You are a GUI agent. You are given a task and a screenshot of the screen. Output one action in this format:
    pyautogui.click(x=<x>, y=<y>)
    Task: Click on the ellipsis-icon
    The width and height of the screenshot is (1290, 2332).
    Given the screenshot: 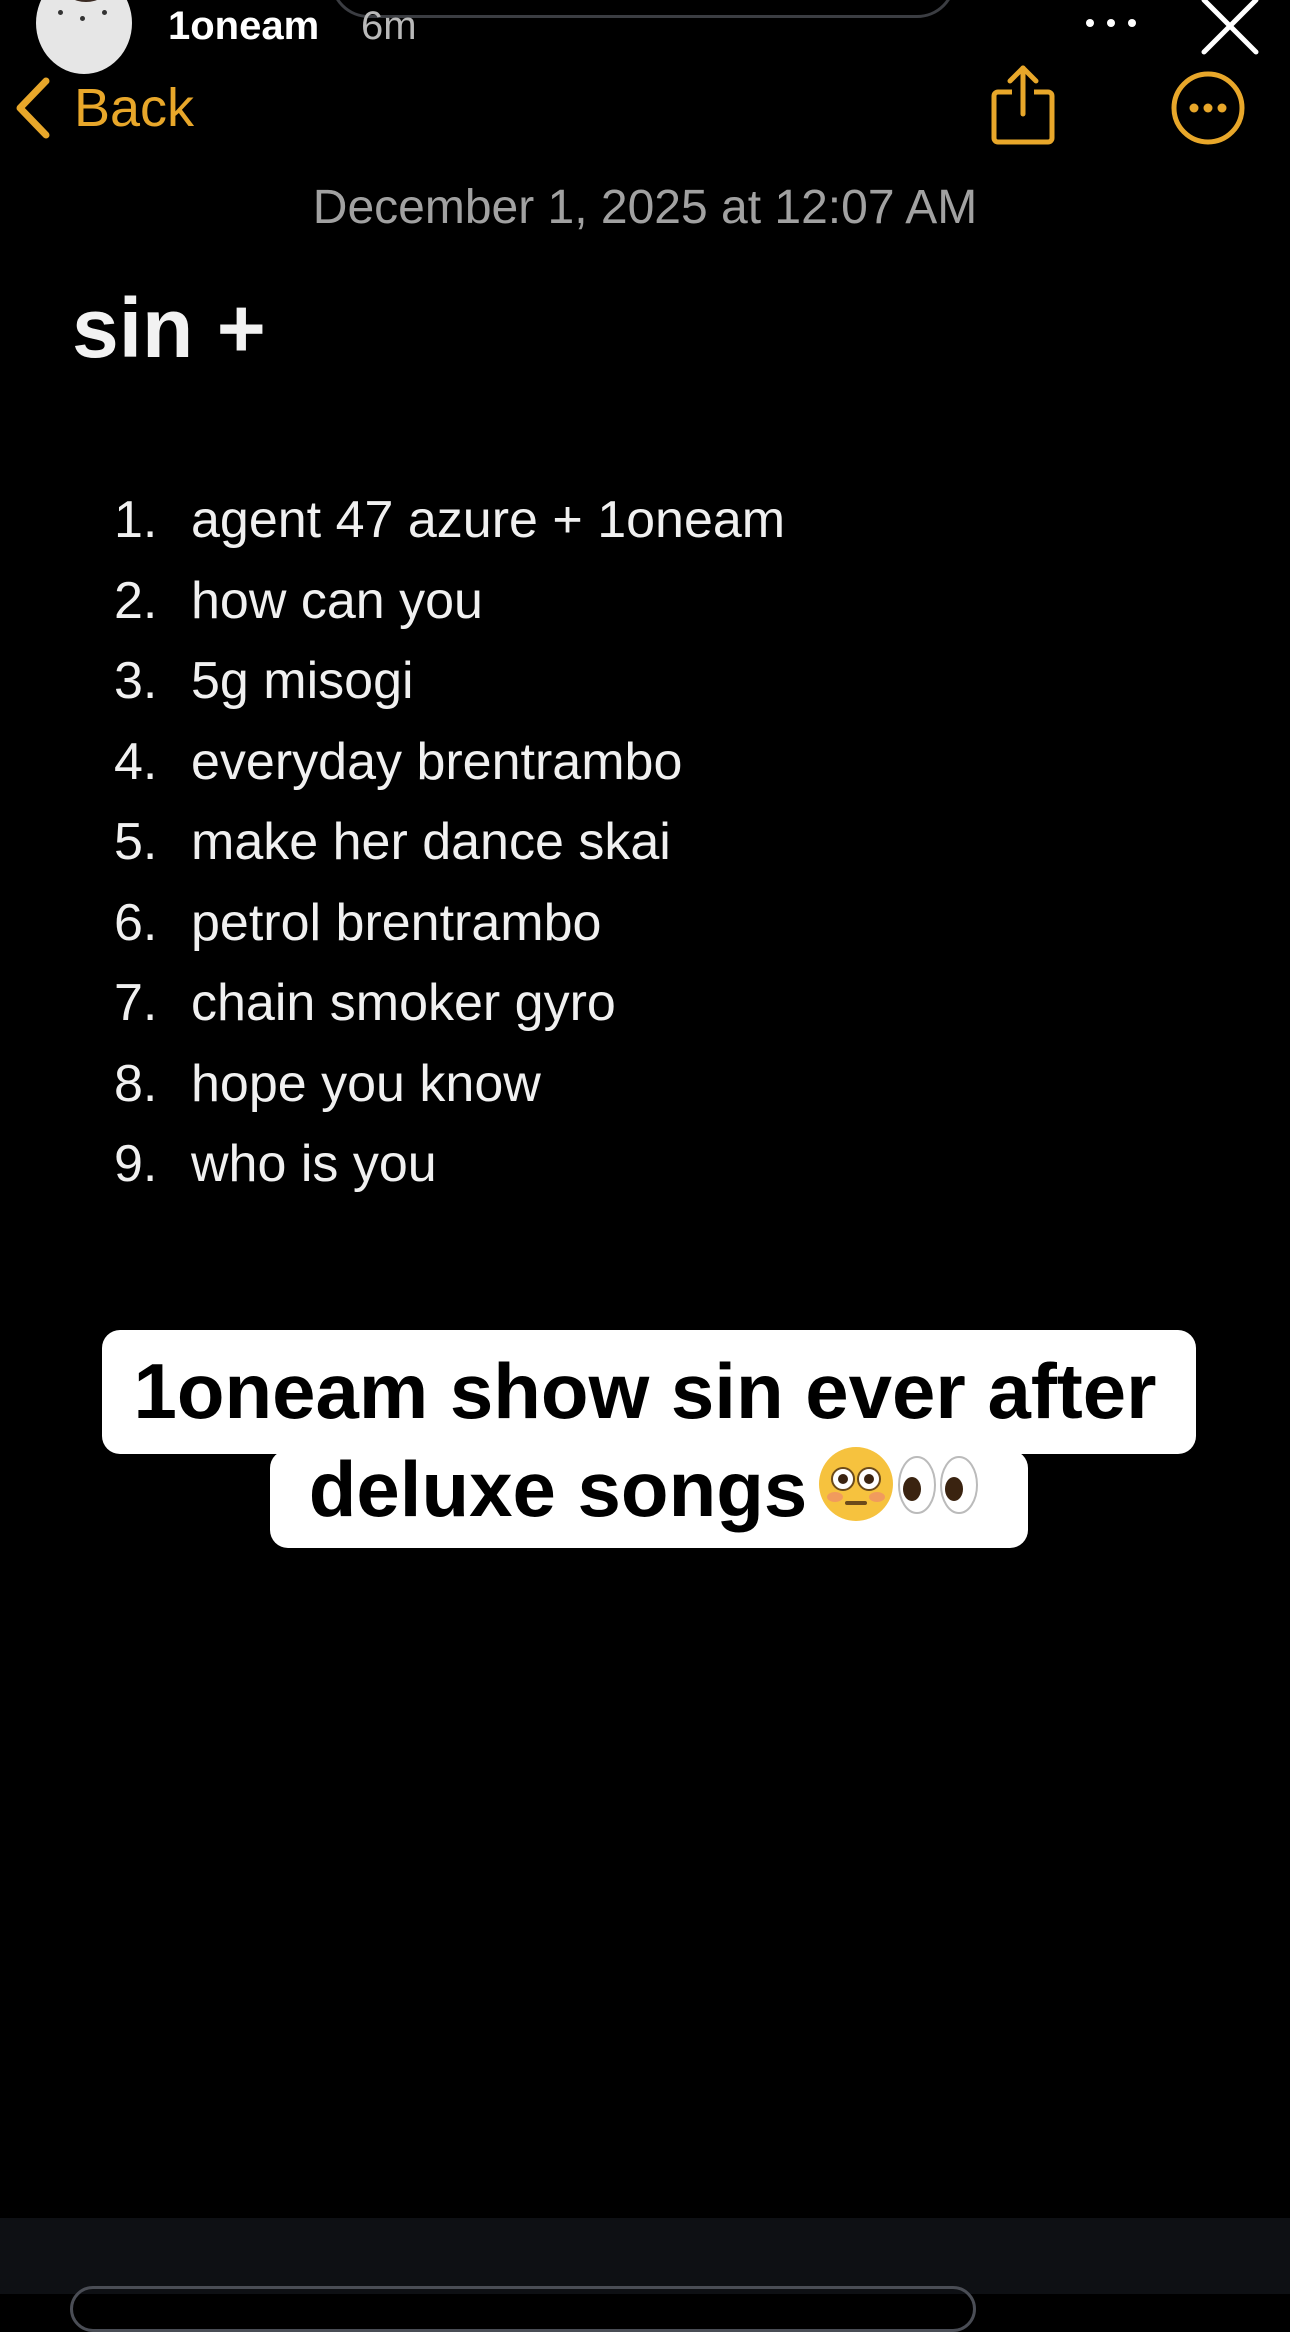 What is the action you would take?
    pyautogui.click(x=1111, y=24)
    